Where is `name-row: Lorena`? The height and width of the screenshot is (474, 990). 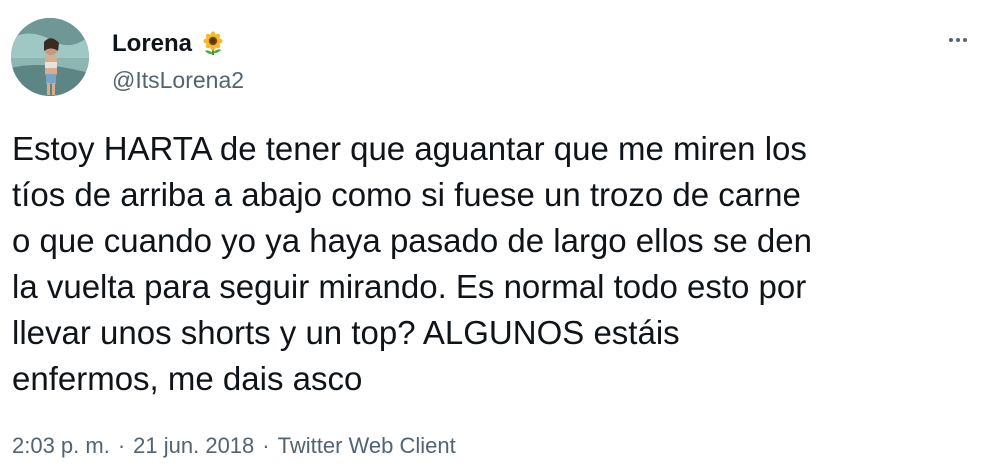
name-row: Lorena is located at coordinates (178, 44).